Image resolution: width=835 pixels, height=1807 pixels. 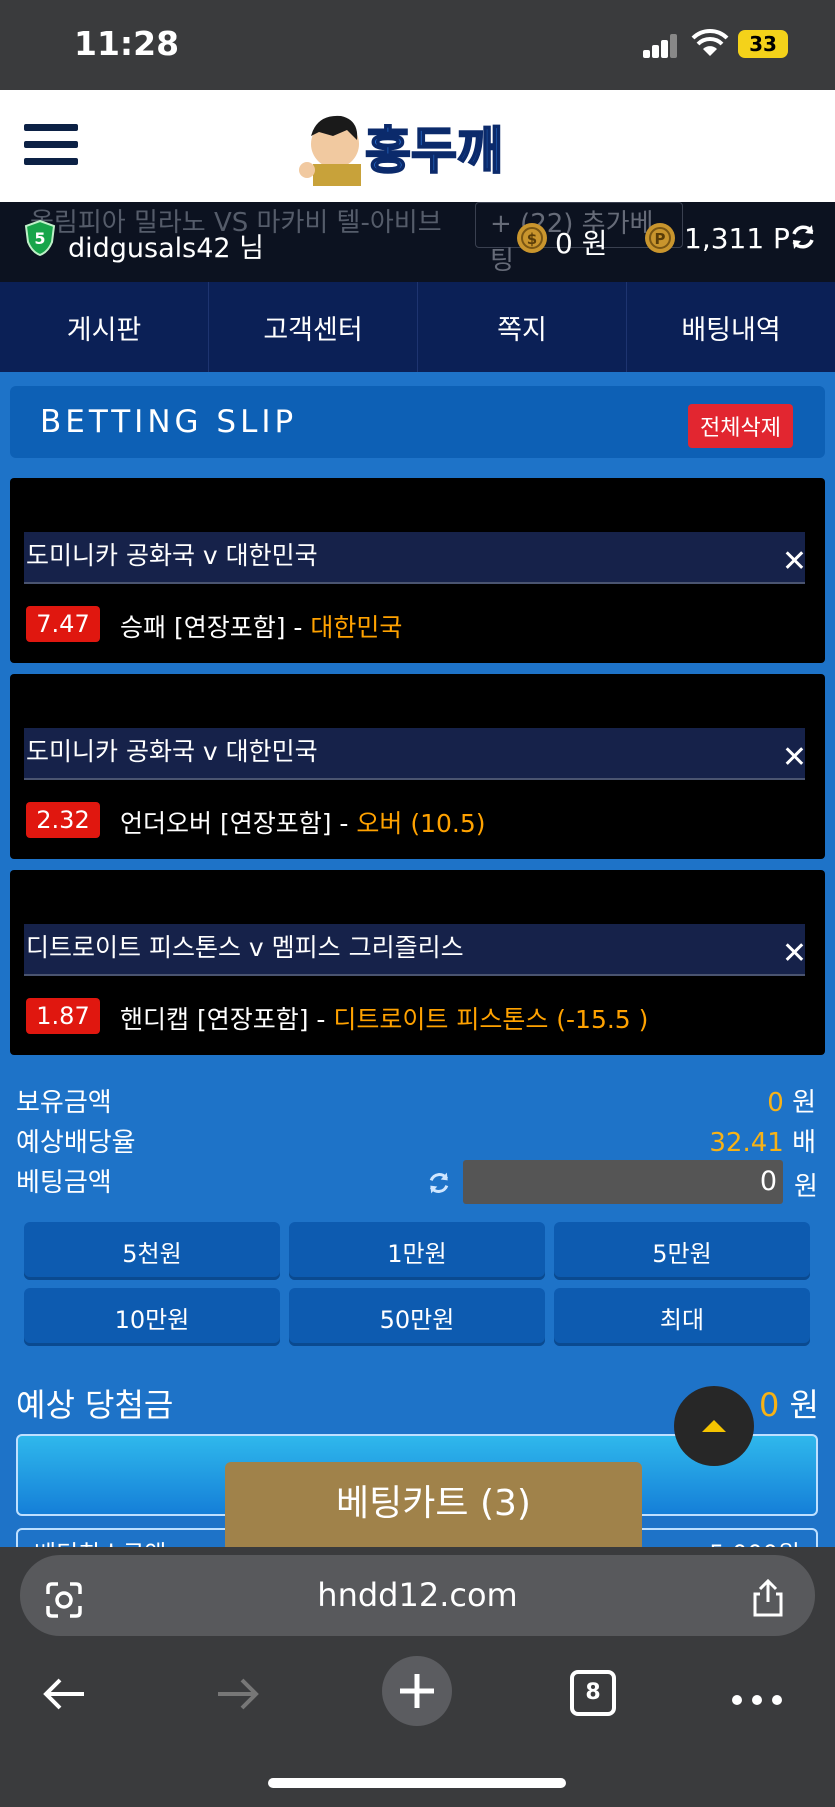 What do you see at coordinates (737, 238) in the screenshot?
I see `point-balance: 1,311 P` at bounding box center [737, 238].